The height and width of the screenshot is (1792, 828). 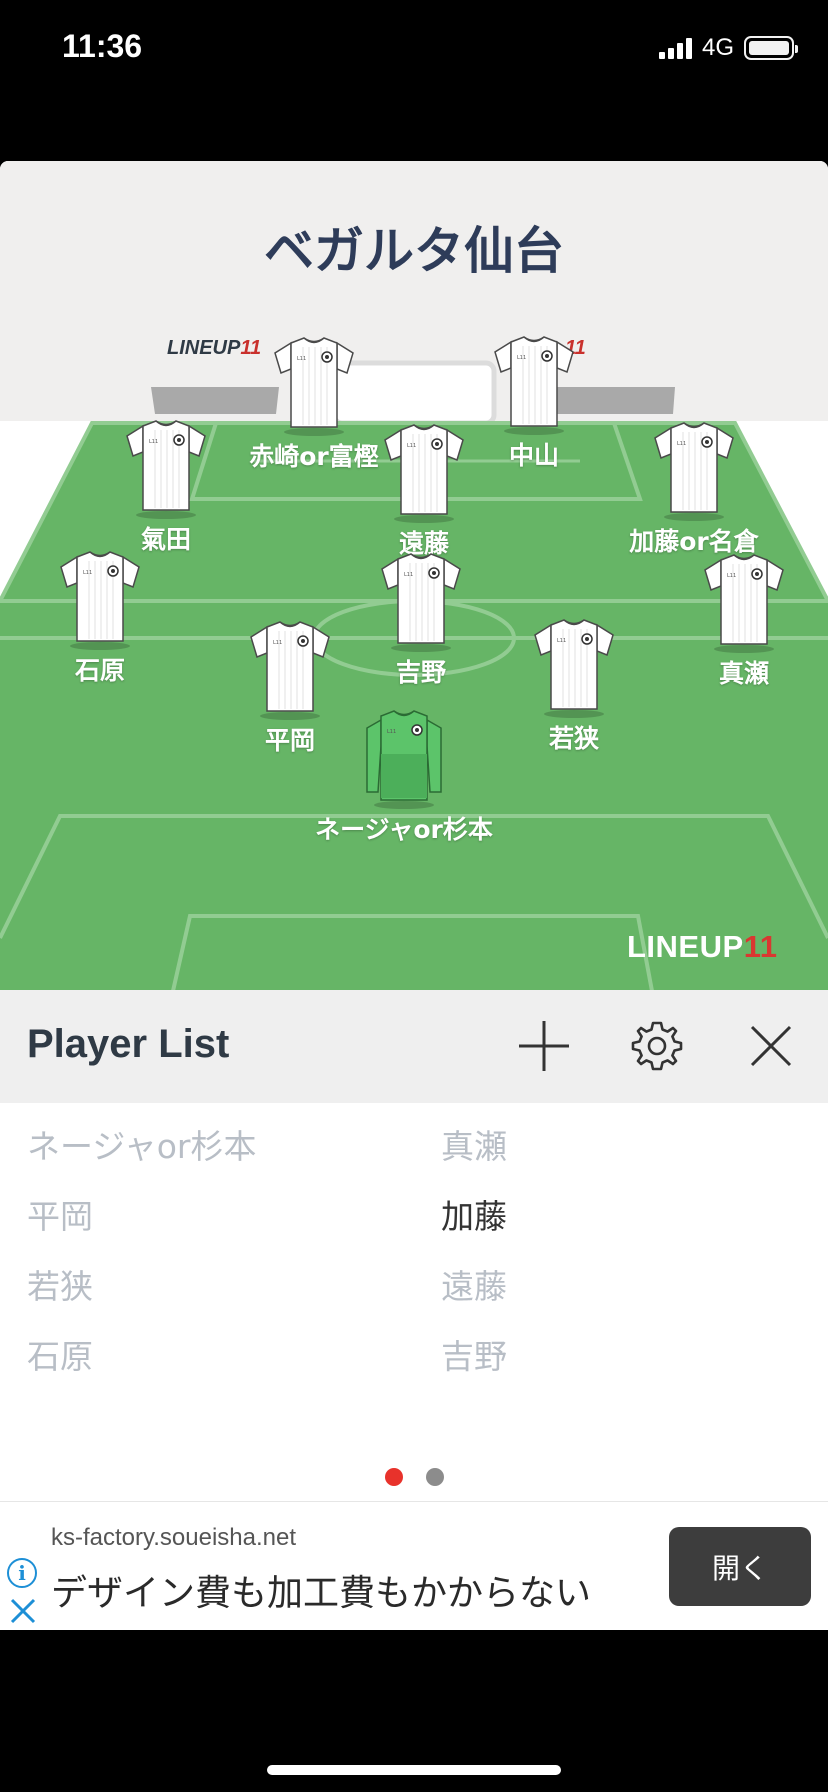 I want to click on player-list-item: 真瀬, so click(x=474, y=1158).